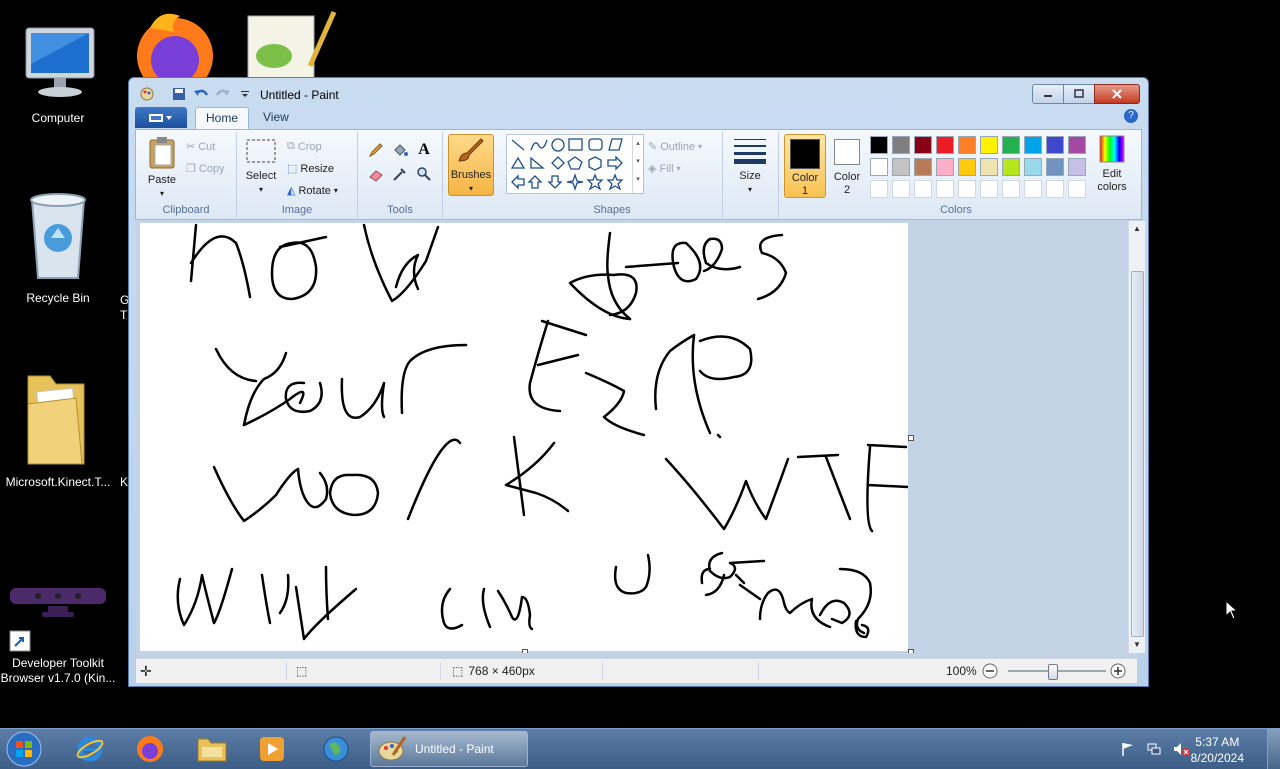 The image size is (1280, 769). What do you see at coordinates (990, 671) in the screenshot?
I see `zoom-out-button` at bounding box center [990, 671].